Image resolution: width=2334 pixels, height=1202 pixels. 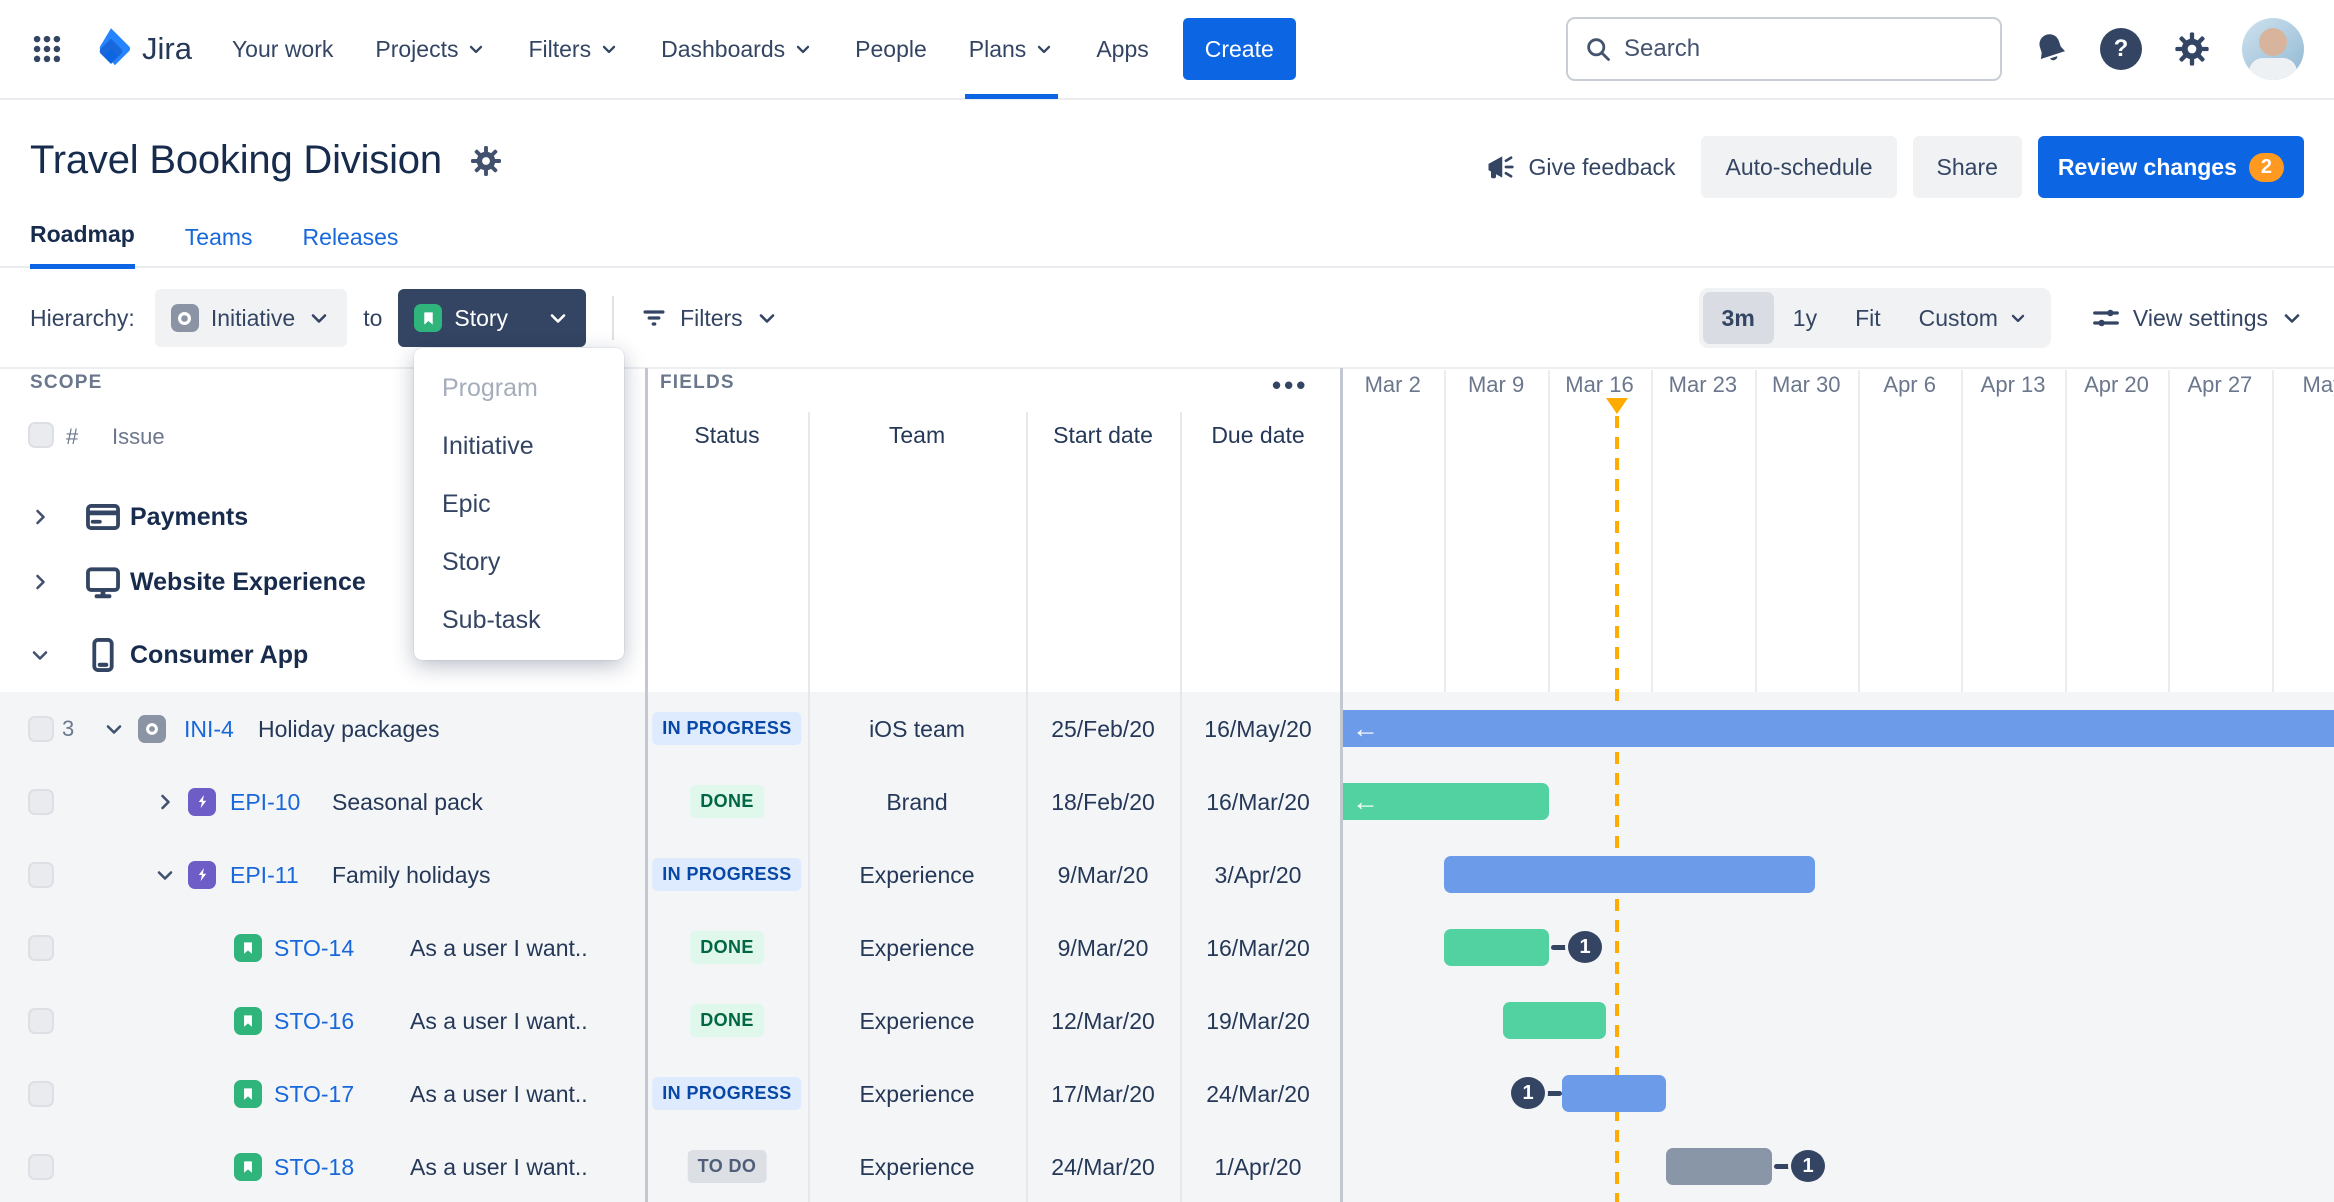 What do you see at coordinates (314, 1094) in the screenshot?
I see `issue-key-link: STO-17` at bounding box center [314, 1094].